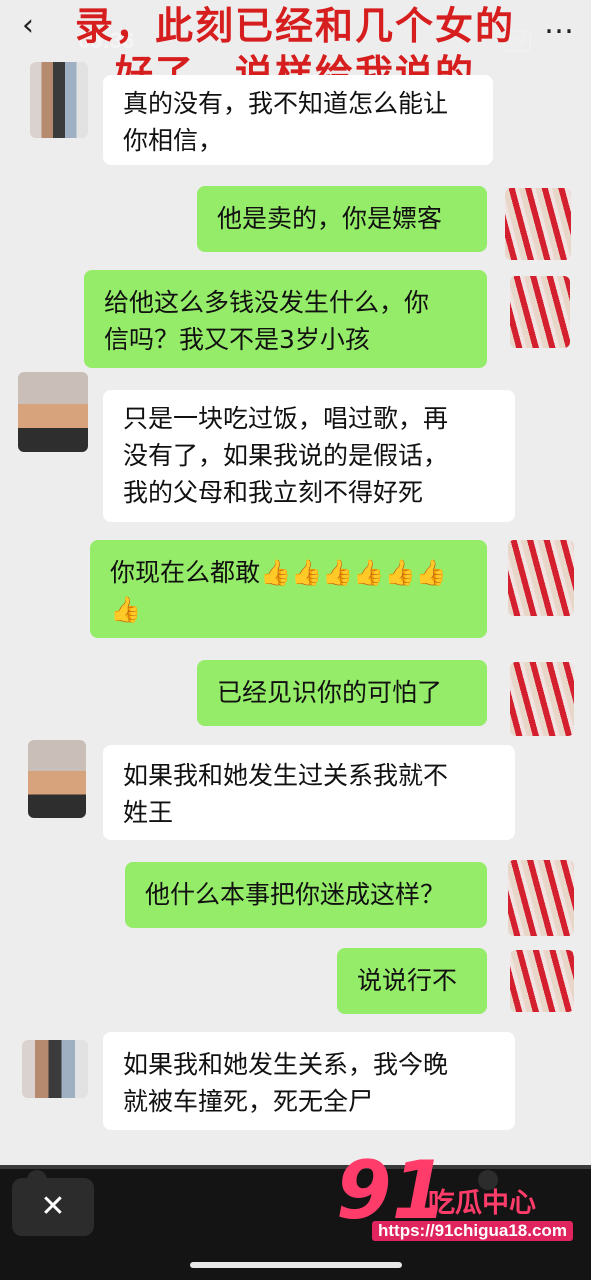  What do you see at coordinates (267, 302) in the screenshot?
I see `message-line: 给他这么多钱没发生什么，你` at bounding box center [267, 302].